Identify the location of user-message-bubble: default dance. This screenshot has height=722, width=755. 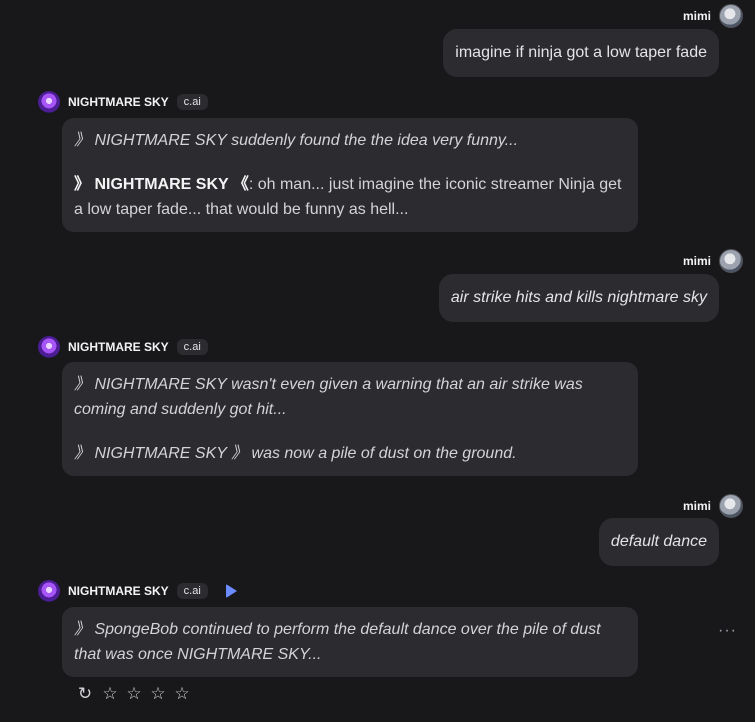
(658, 542).